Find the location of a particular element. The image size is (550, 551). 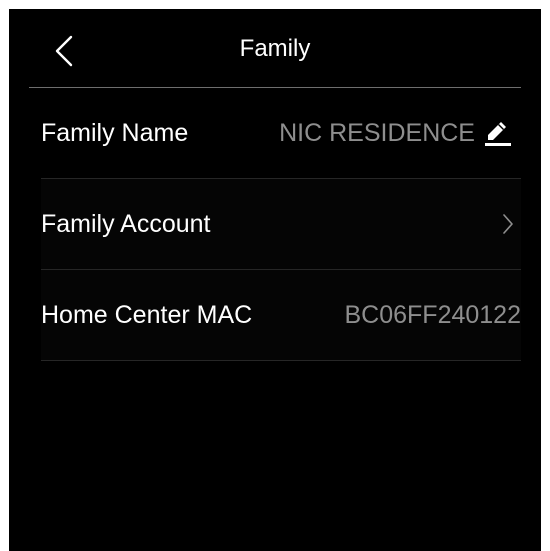

edit-family-name-button is located at coordinates (498, 133).